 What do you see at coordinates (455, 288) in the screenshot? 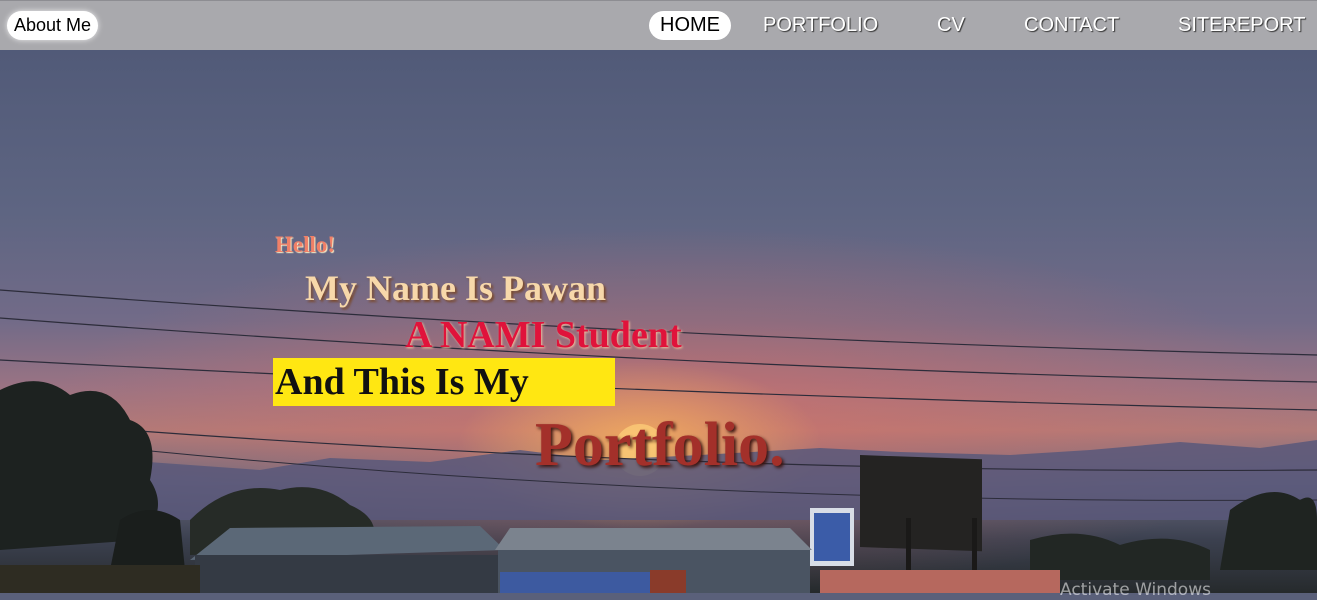
I see `name-heading: My Name Is Pawan` at bounding box center [455, 288].